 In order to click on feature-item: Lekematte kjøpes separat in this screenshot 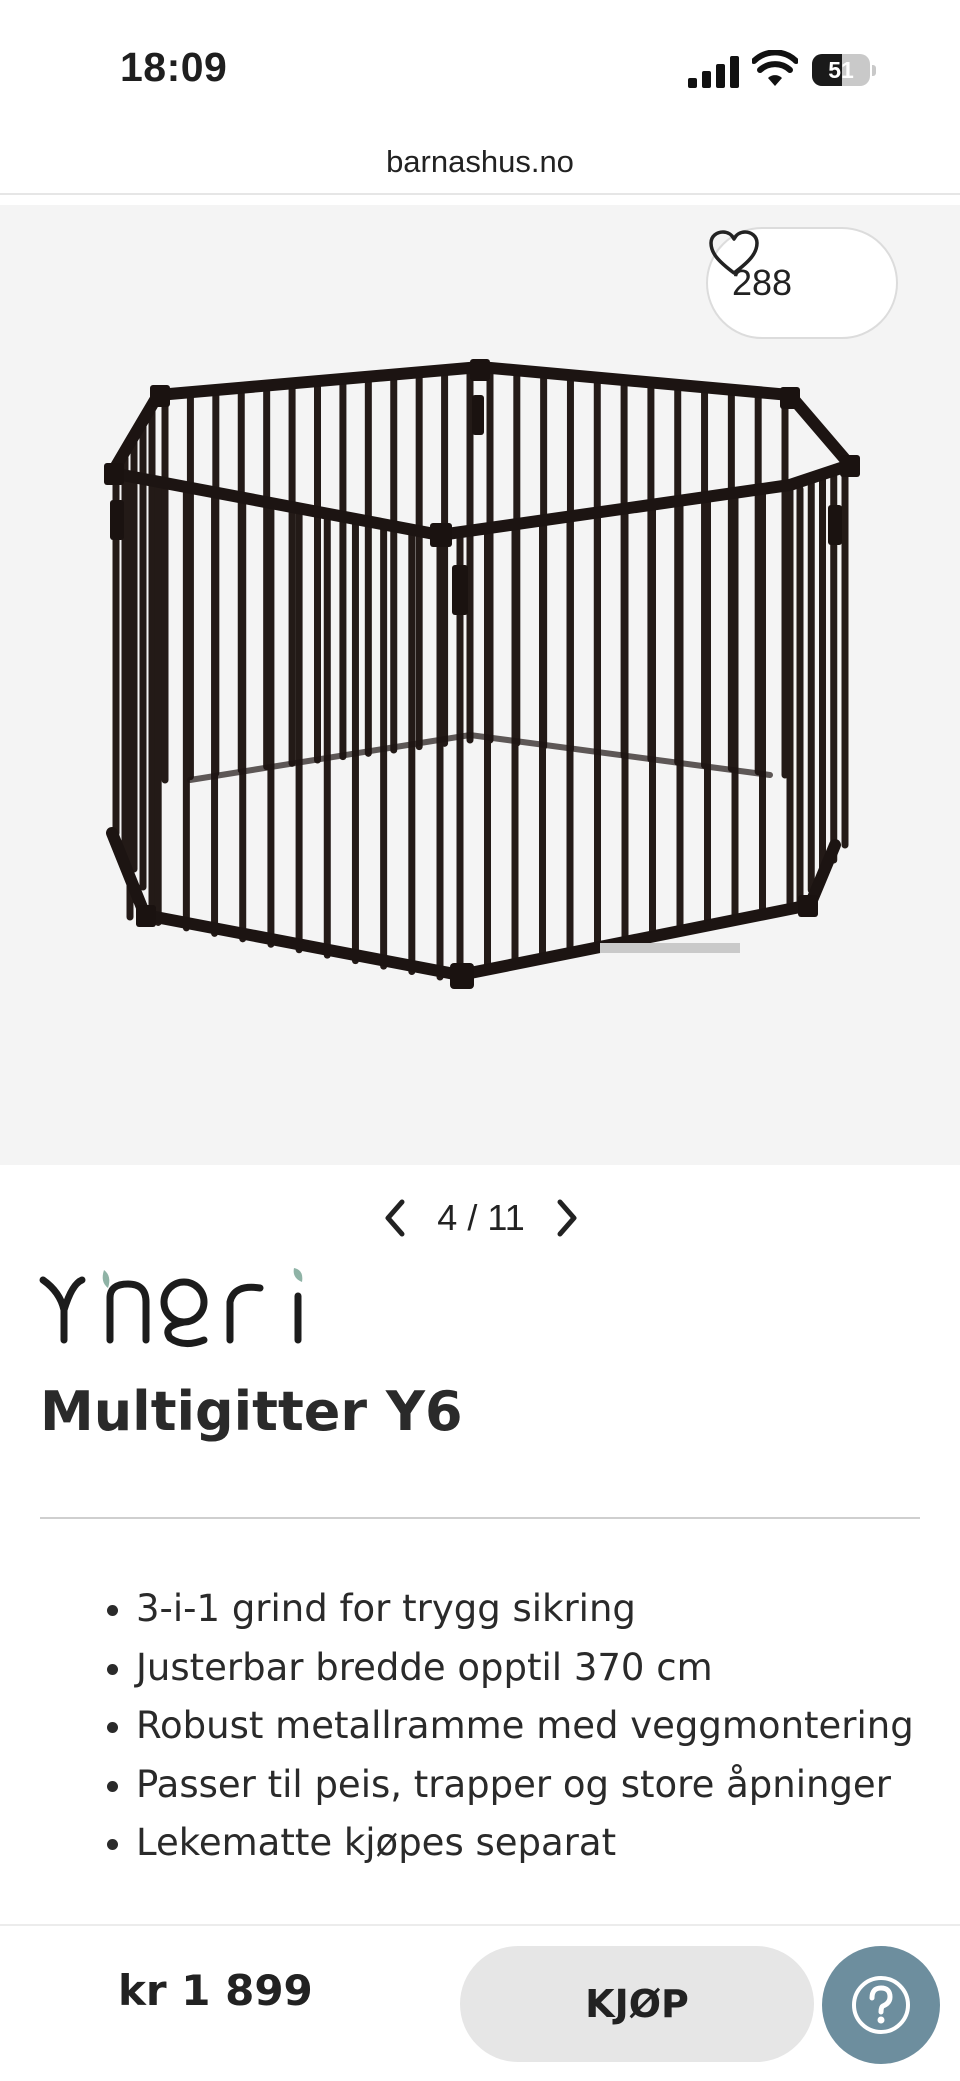, I will do `click(548, 1843)`.